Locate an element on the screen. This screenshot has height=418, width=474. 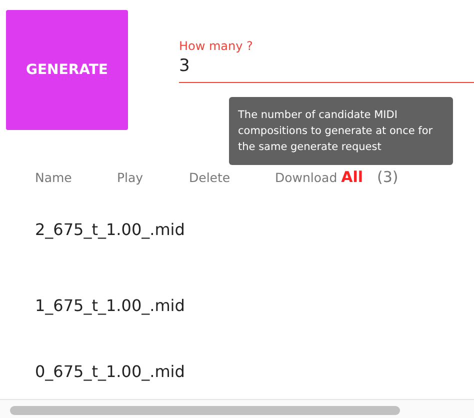
generate-button: GENERATE is located at coordinates (67, 70).